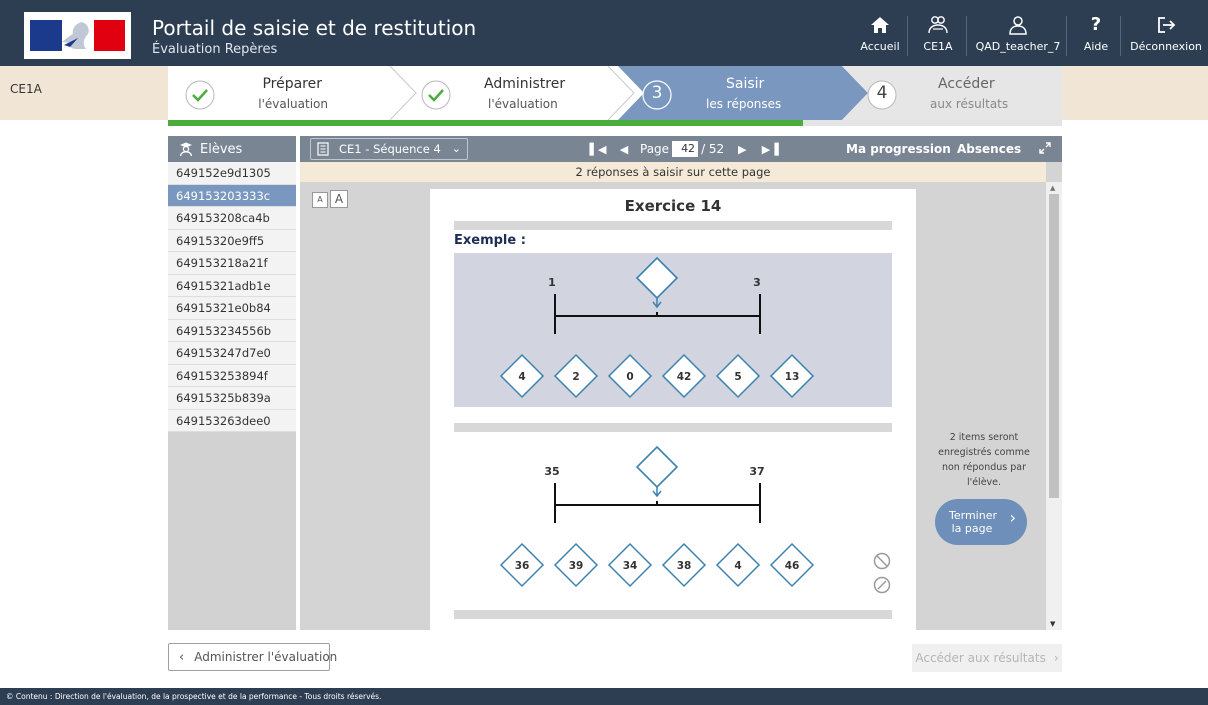 This screenshot has height=705, width=1208. I want to click on page-label: Page, so click(655, 149).